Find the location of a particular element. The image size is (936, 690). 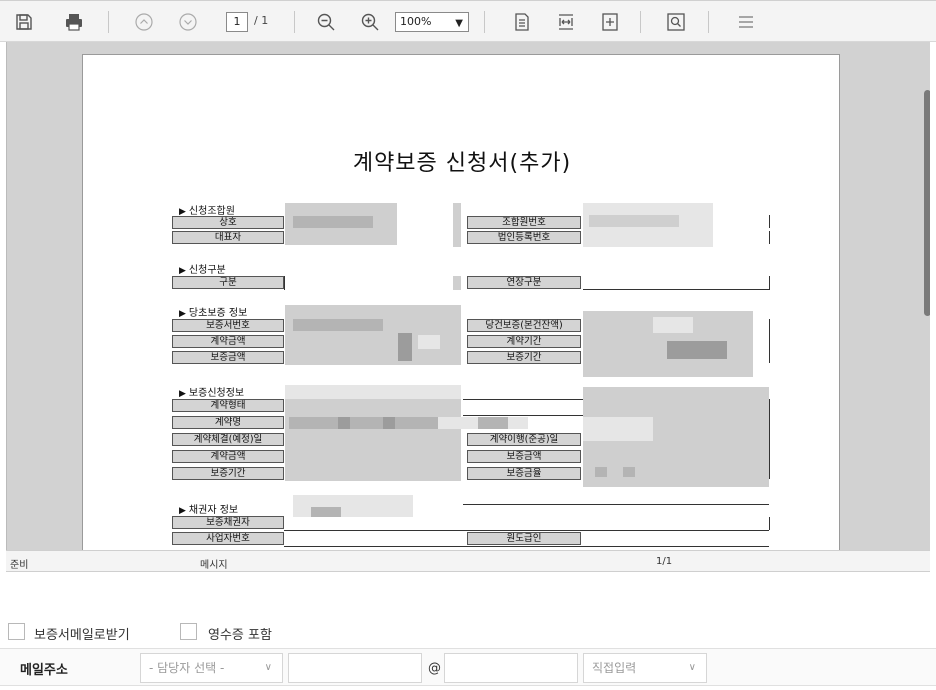

section-creditor: ▶ 채권자 정보 is located at coordinates (209, 510).